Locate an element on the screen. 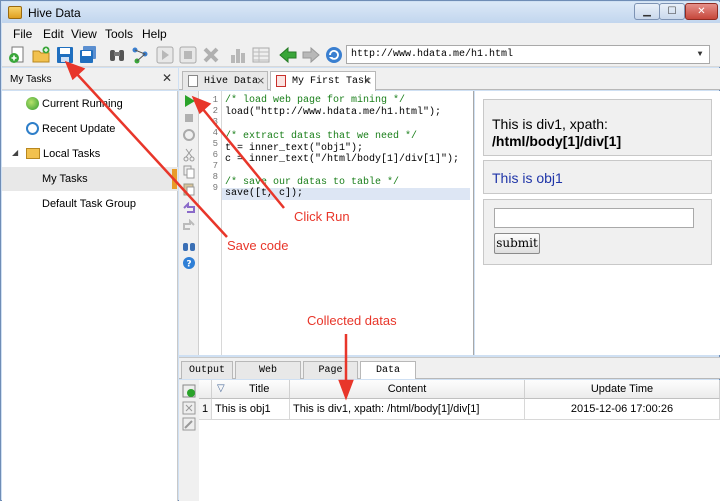 The height and width of the screenshot is (501, 720). collected-datas-arrowhead is located at coordinates (346, 390).